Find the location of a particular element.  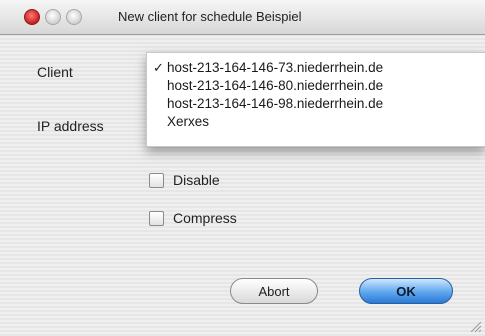

disable-checkbox is located at coordinates (156, 180).